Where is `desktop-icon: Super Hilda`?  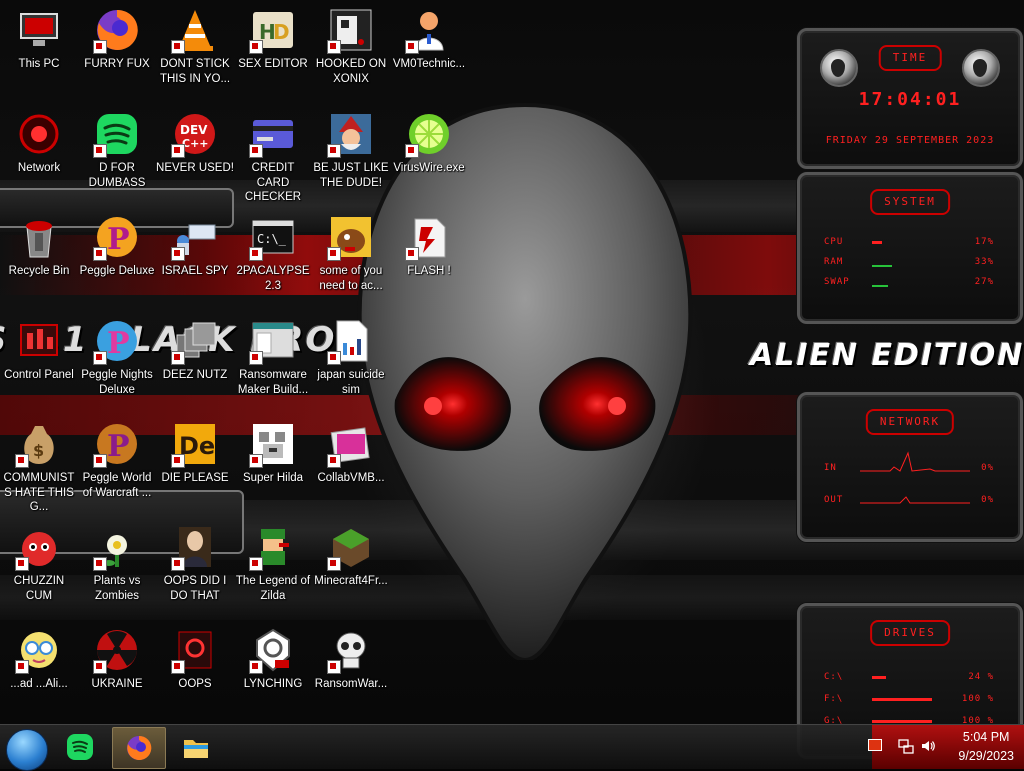
desktop-icon: Super Hilda is located at coordinates (273, 453).